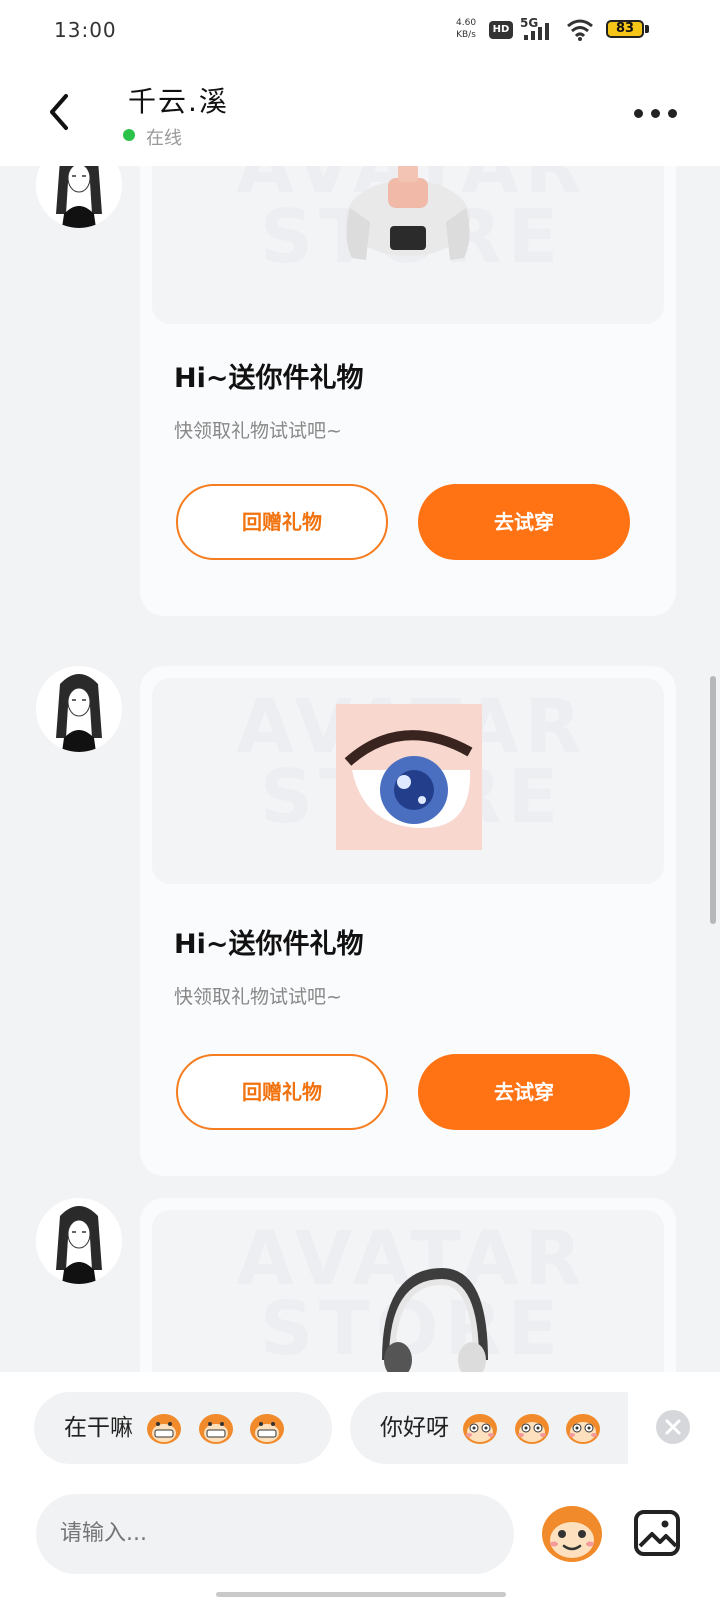 Image resolution: width=720 pixels, height=1600 pixels. I want to click on chevron-left-icon, so click(59, 112).